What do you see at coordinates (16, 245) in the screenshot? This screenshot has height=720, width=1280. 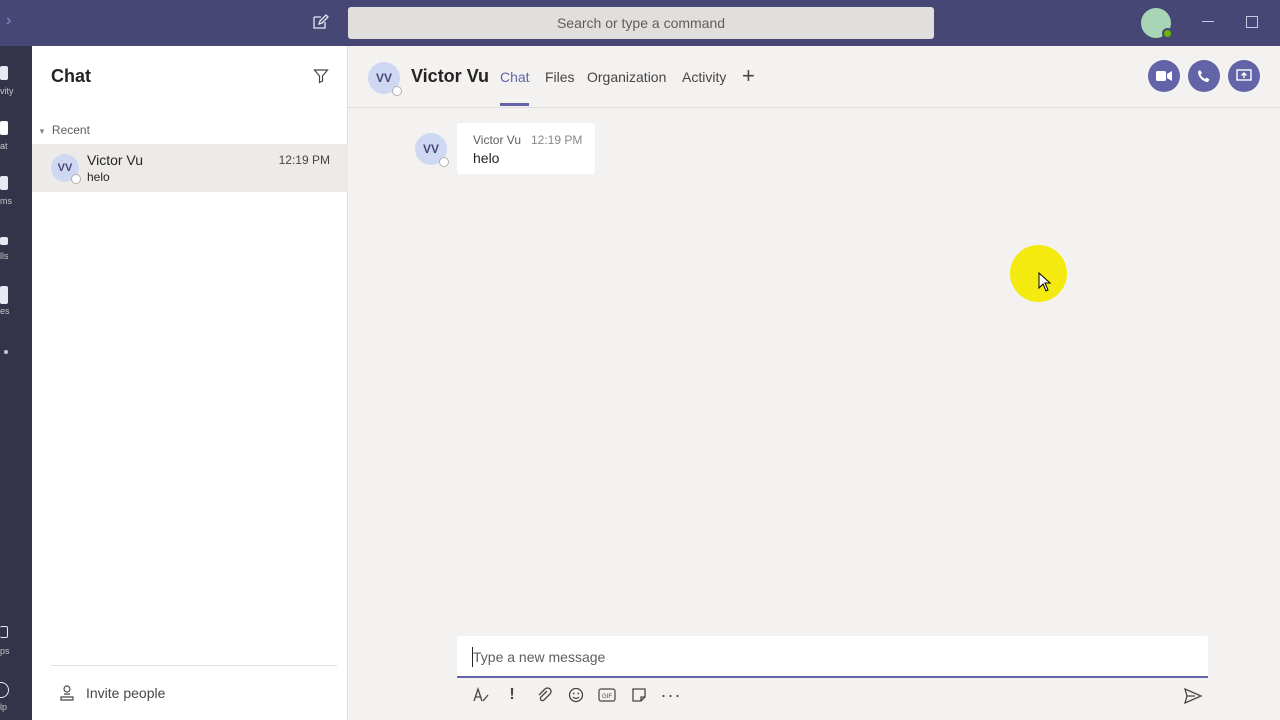 I see `rail-calls: lls` at bounding box center [16, 245].